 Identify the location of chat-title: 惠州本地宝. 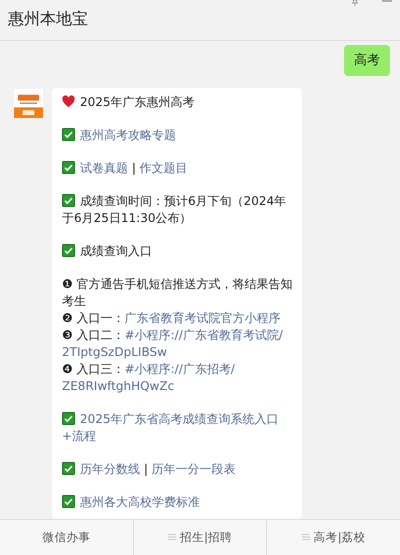
(48, 19).